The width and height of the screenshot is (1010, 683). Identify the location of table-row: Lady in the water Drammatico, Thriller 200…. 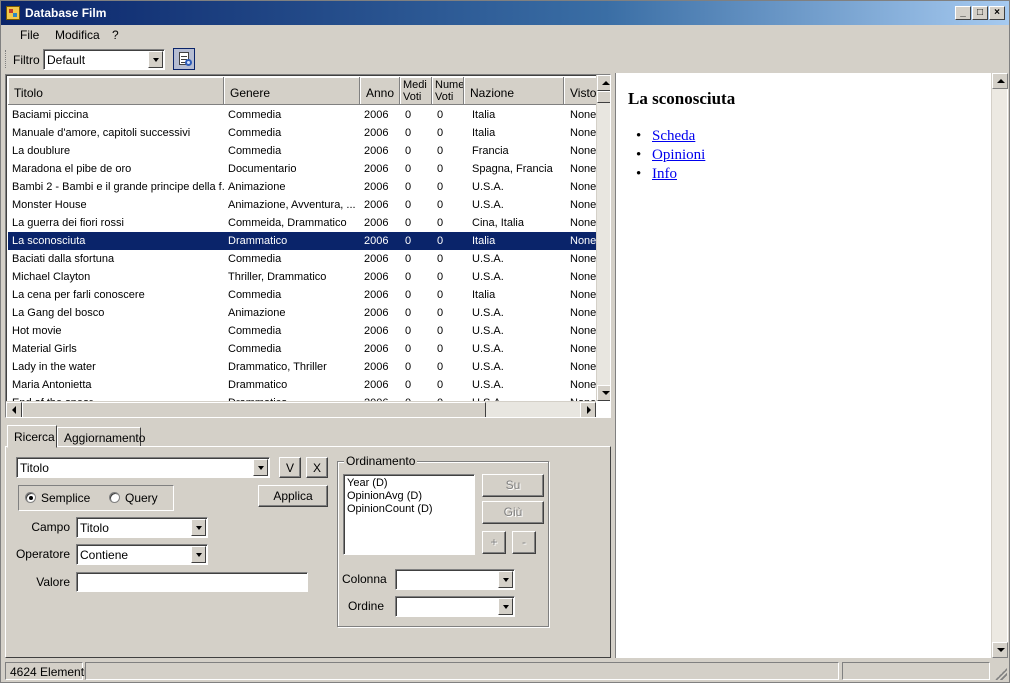
(303, 367).